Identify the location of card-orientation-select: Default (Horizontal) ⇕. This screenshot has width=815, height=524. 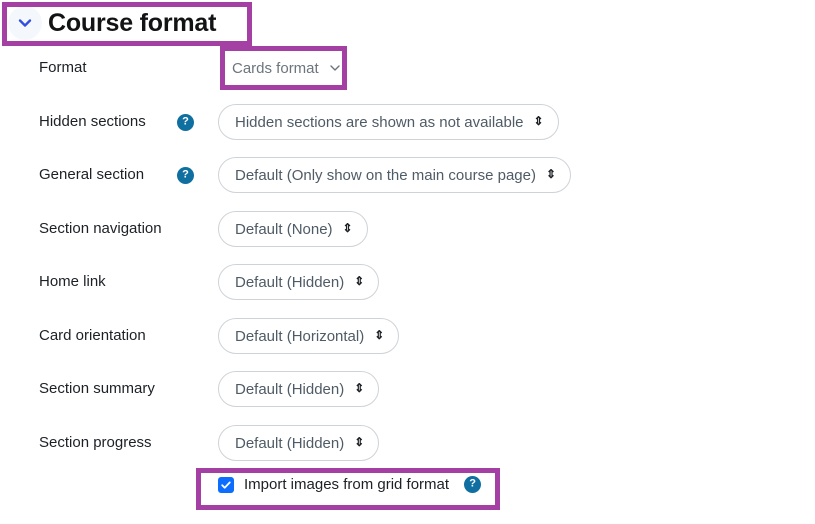
(309, 336).